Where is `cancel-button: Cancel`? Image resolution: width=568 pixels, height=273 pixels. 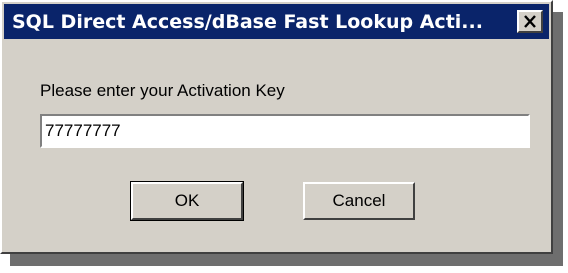 cancel-button: Cancel is located at coordinates (359, 201).